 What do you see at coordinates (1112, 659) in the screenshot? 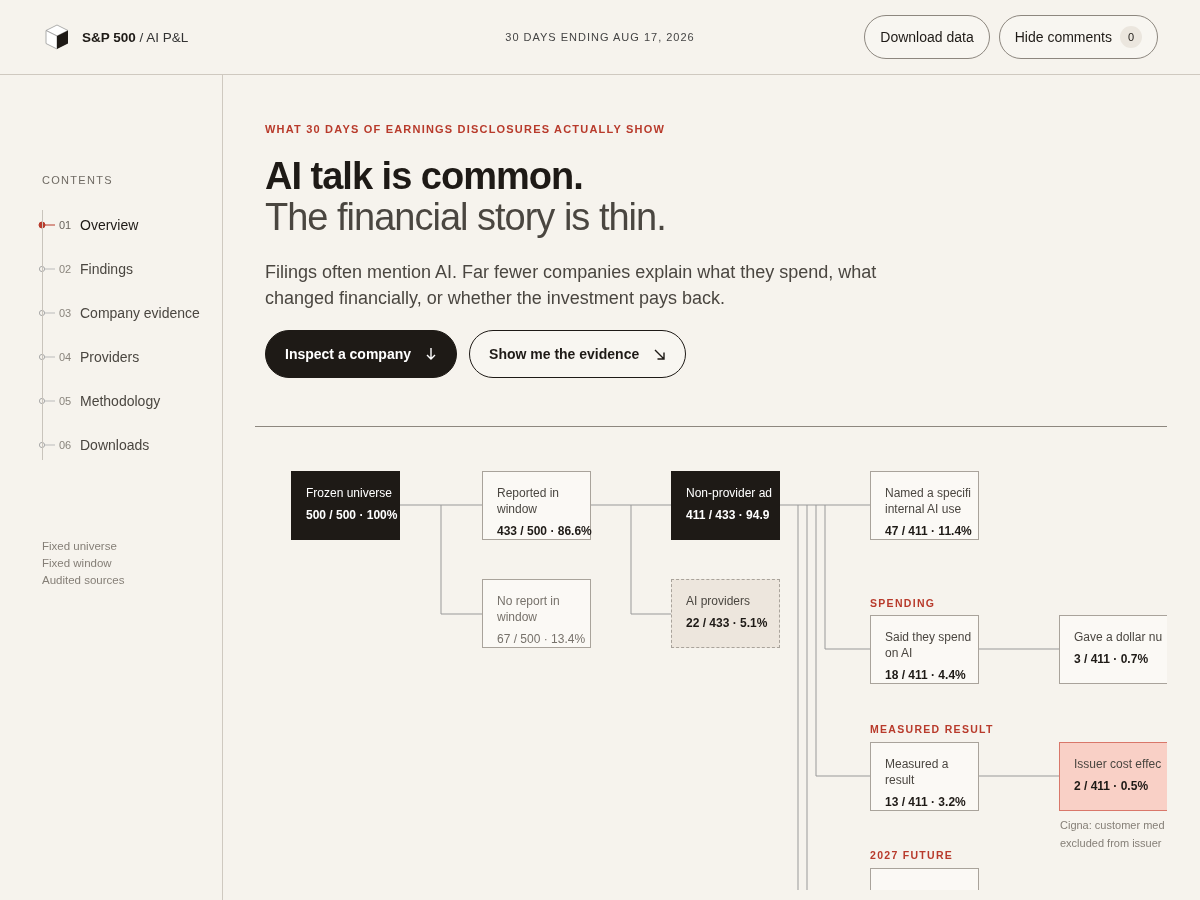
I see `node-value: 3 / 411 · 0.7%` at bounding box center [1112, 659].